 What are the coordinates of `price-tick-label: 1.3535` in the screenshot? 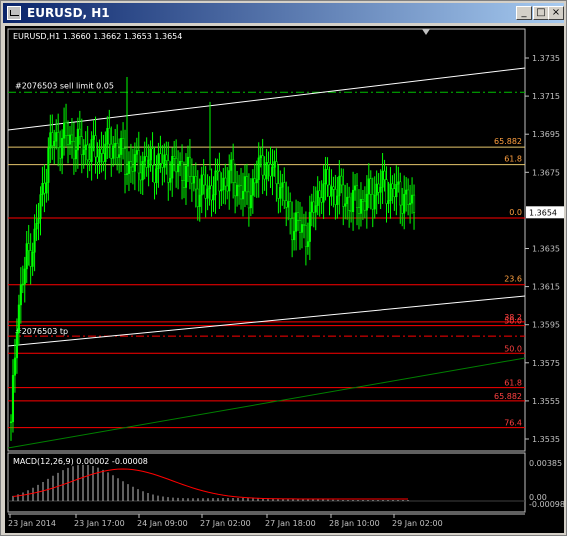 It's located at (546, 439).